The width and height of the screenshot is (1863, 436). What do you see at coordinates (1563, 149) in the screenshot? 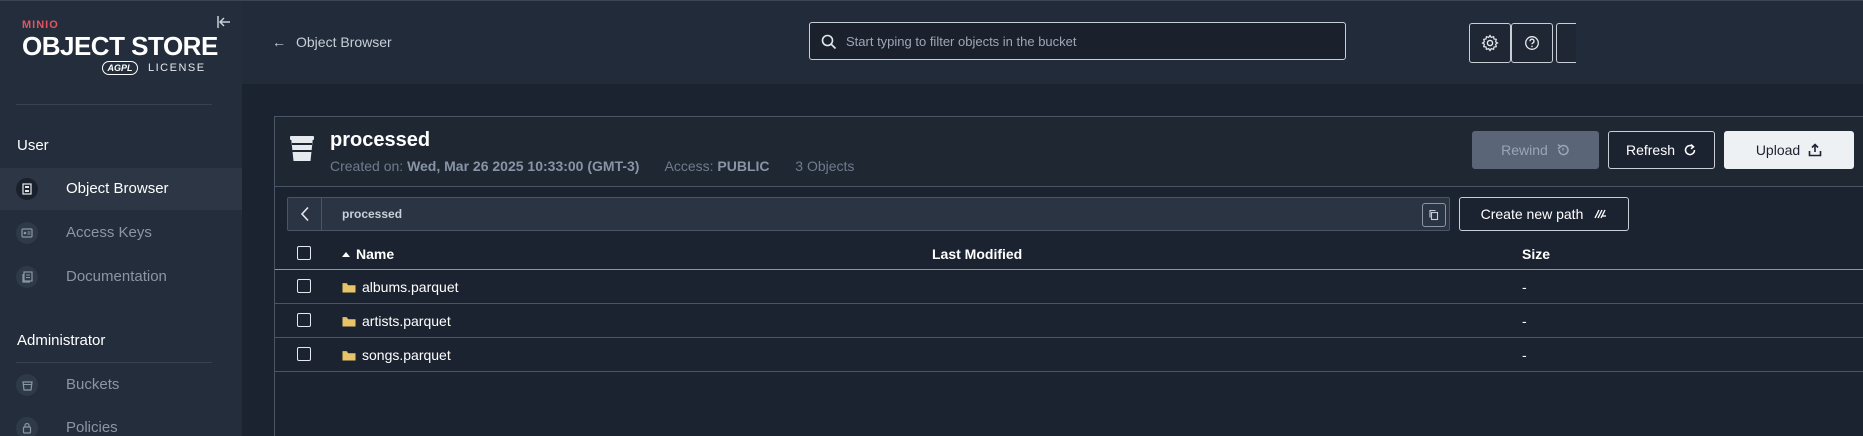
I see `rewind-icon` at bounding box center [1563, 149].